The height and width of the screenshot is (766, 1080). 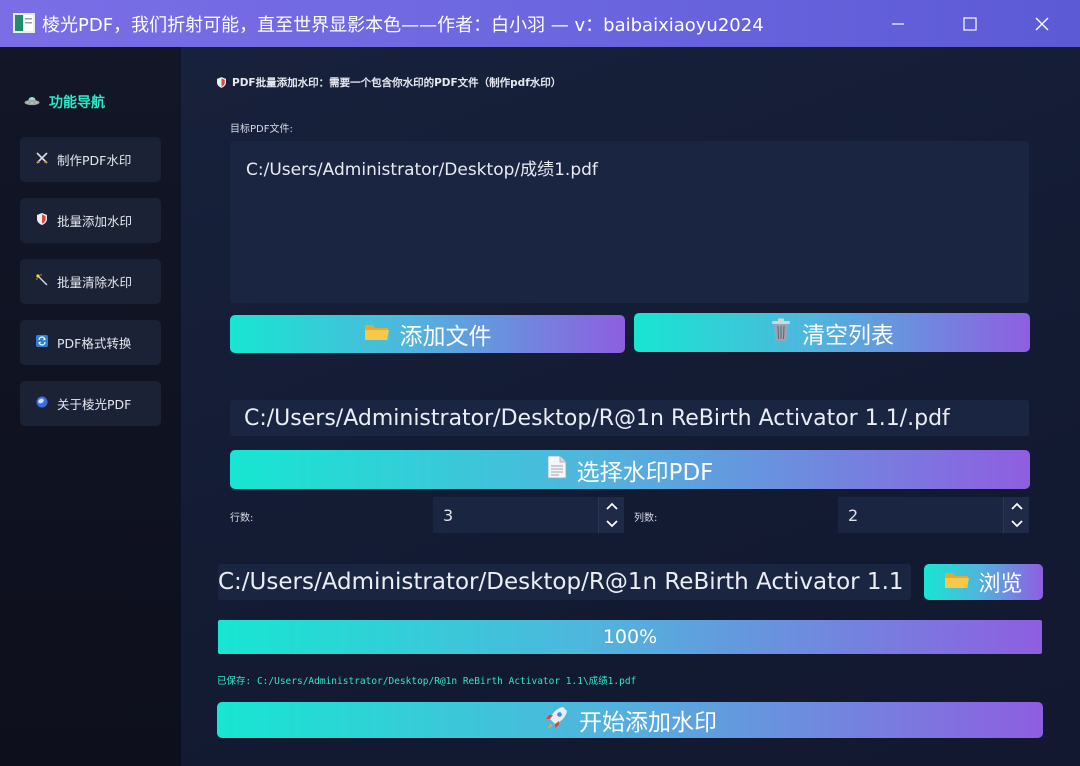 I want to click on nav-title-label: 功能导航, so click(x=77, y=103).